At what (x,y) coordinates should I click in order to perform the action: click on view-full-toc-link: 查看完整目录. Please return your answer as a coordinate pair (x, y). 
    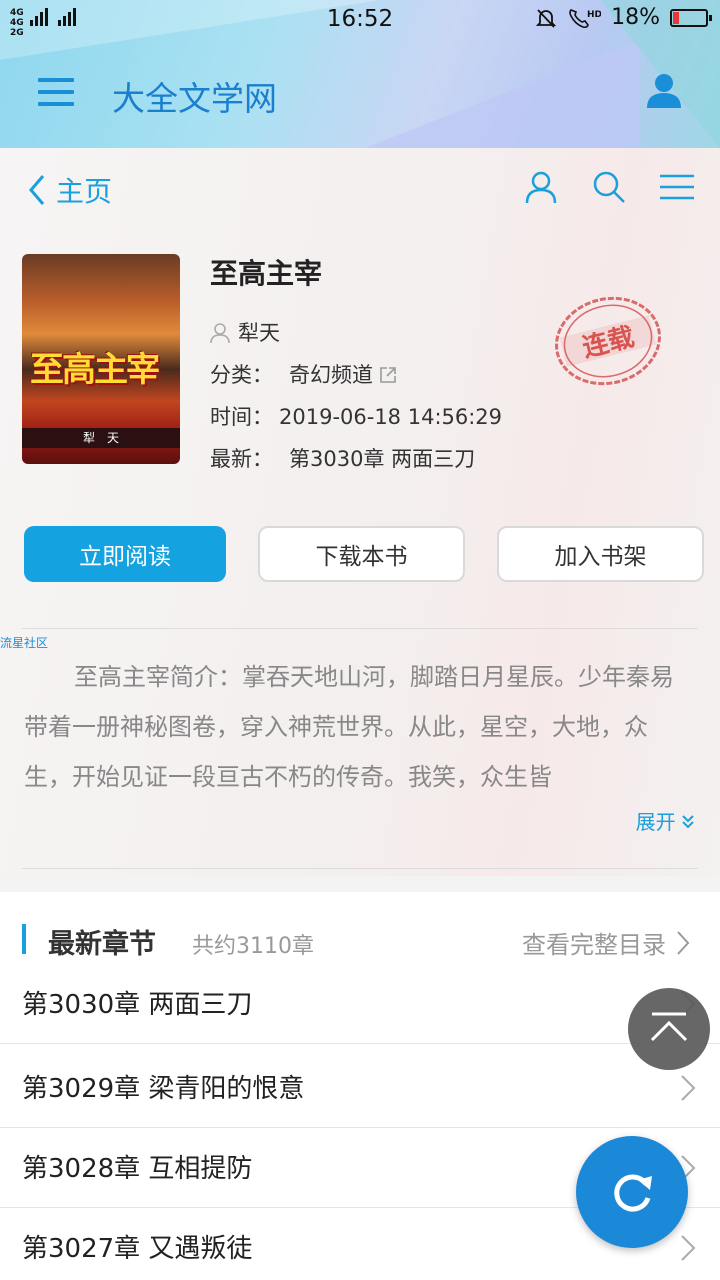
    Looking at the image, I should click on (606, 942).